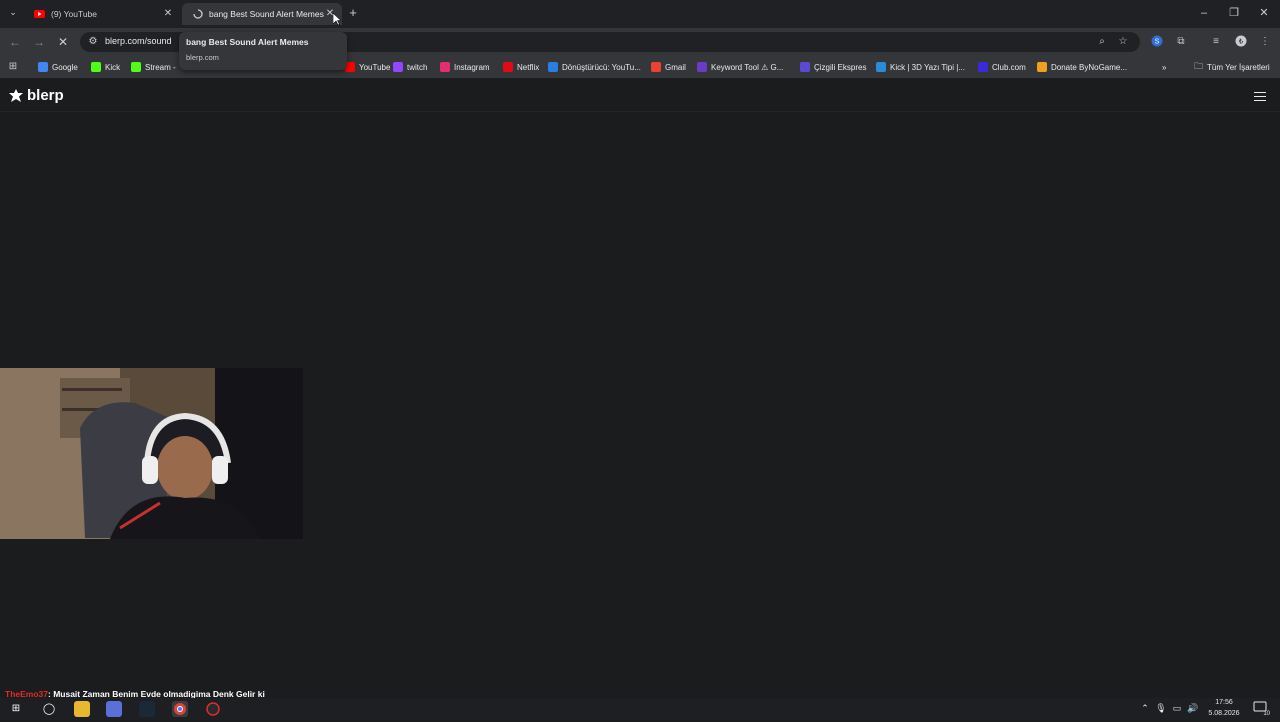 The width and height of the screenshot is (1280, 722). What do you see at coordinates (180, 709) in the screenshot?
I see `chrome-taskbar-icon` at bounding box center [180, 709].